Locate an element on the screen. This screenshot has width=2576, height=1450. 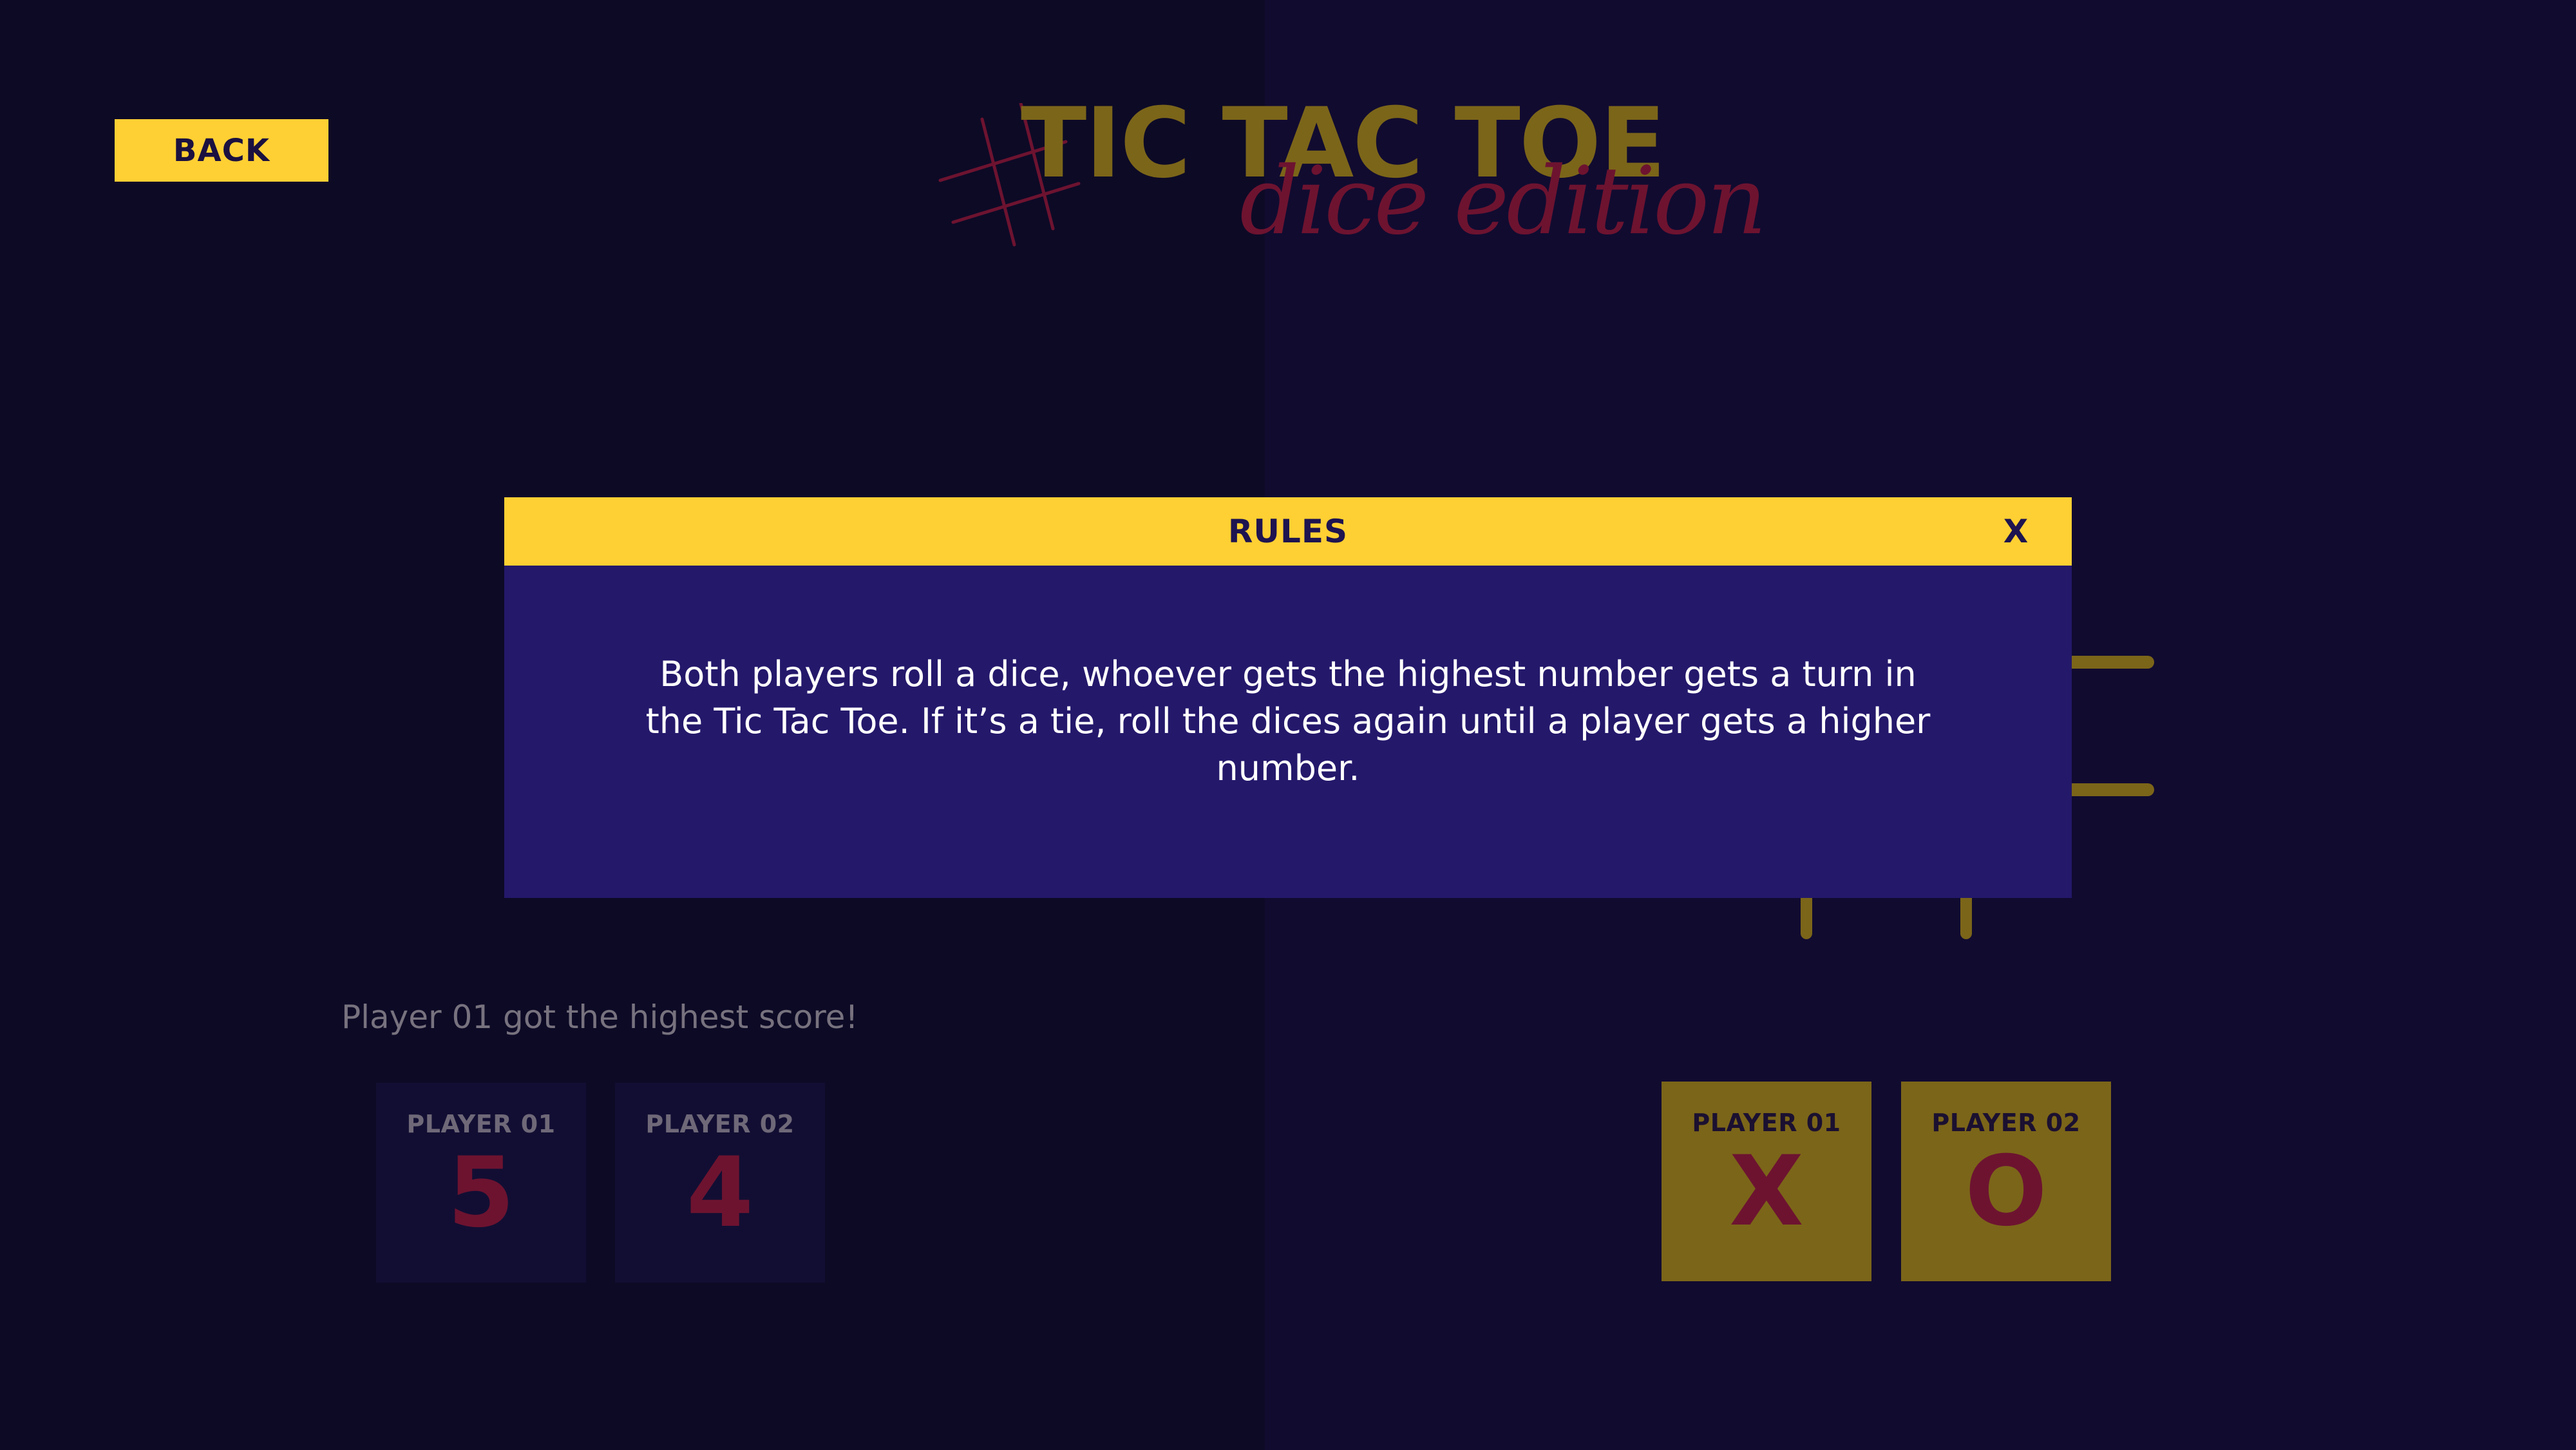
dice-card-player-01: PLAYER 01 5 is located at coordinates (481, 1183).